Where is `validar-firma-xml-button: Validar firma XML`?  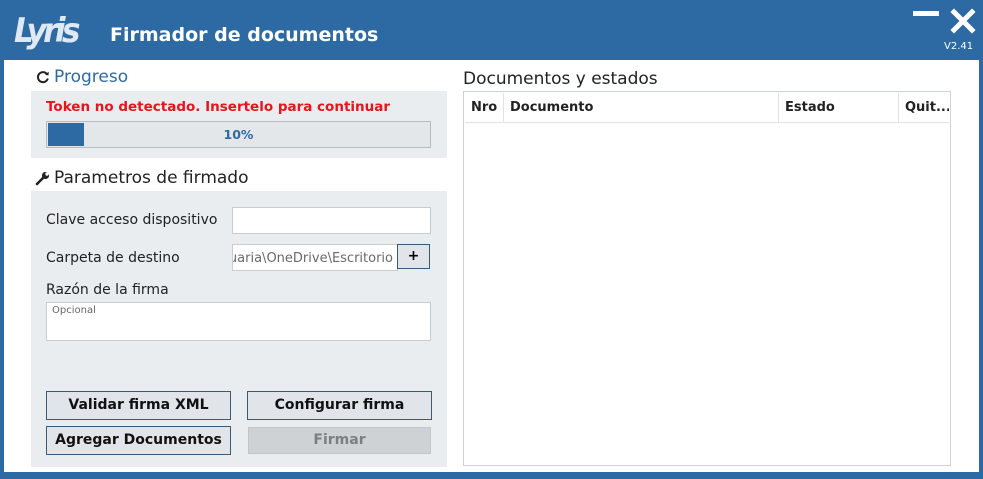 validar-firma-xml-button: Validar firma XML is located at coordinates (138, 405).